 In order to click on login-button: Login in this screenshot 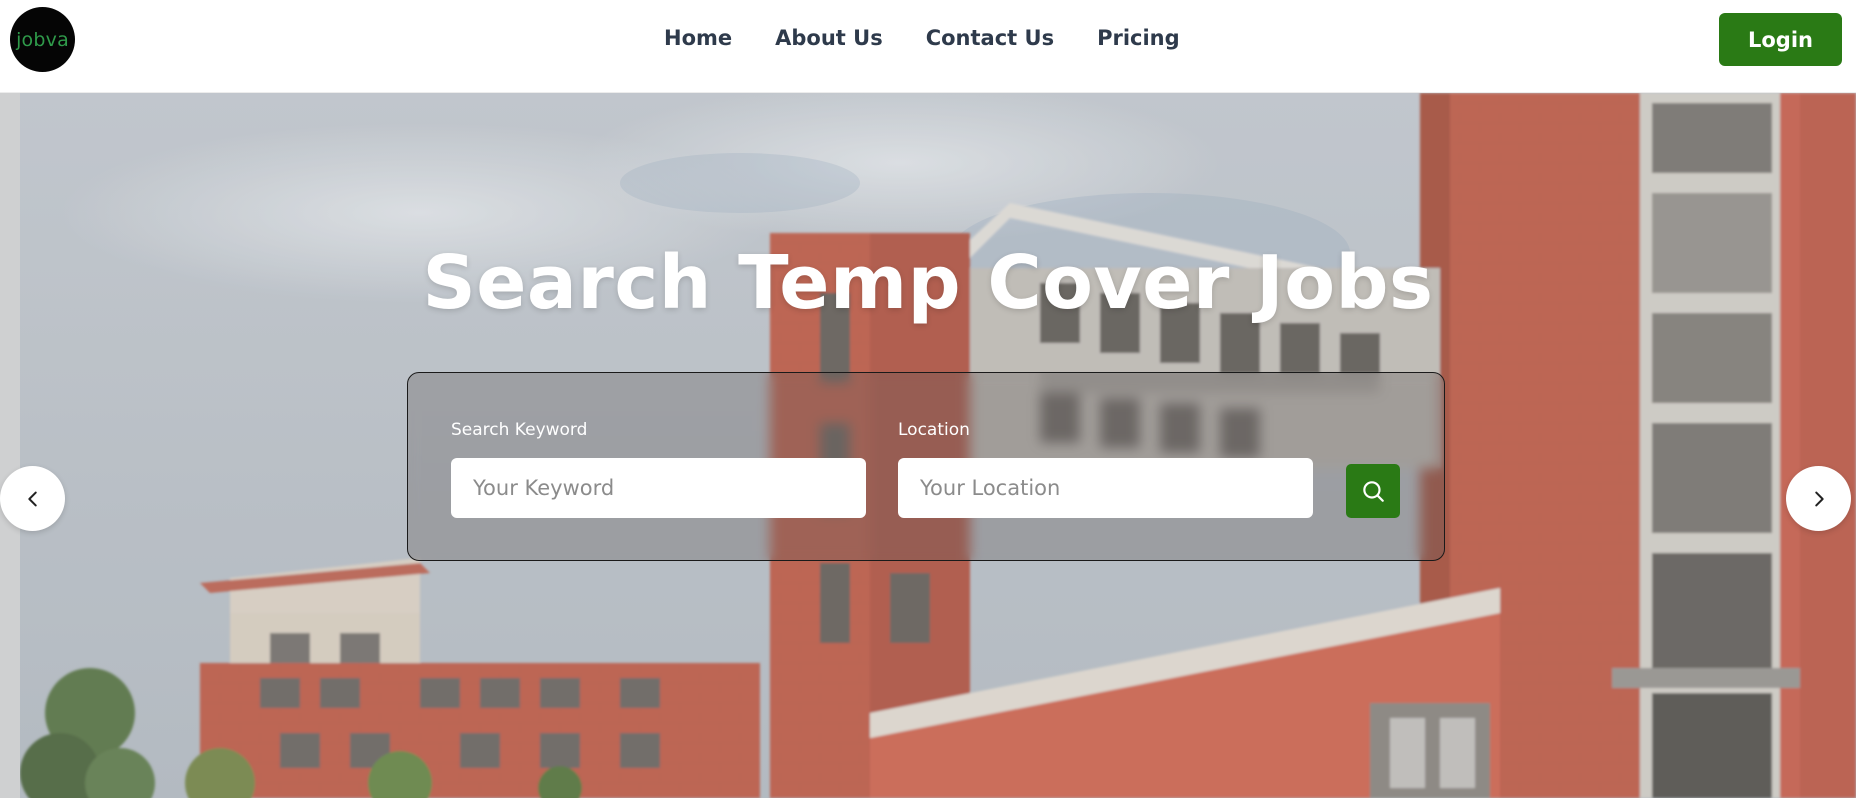, I will do `click(1780, 39)`.